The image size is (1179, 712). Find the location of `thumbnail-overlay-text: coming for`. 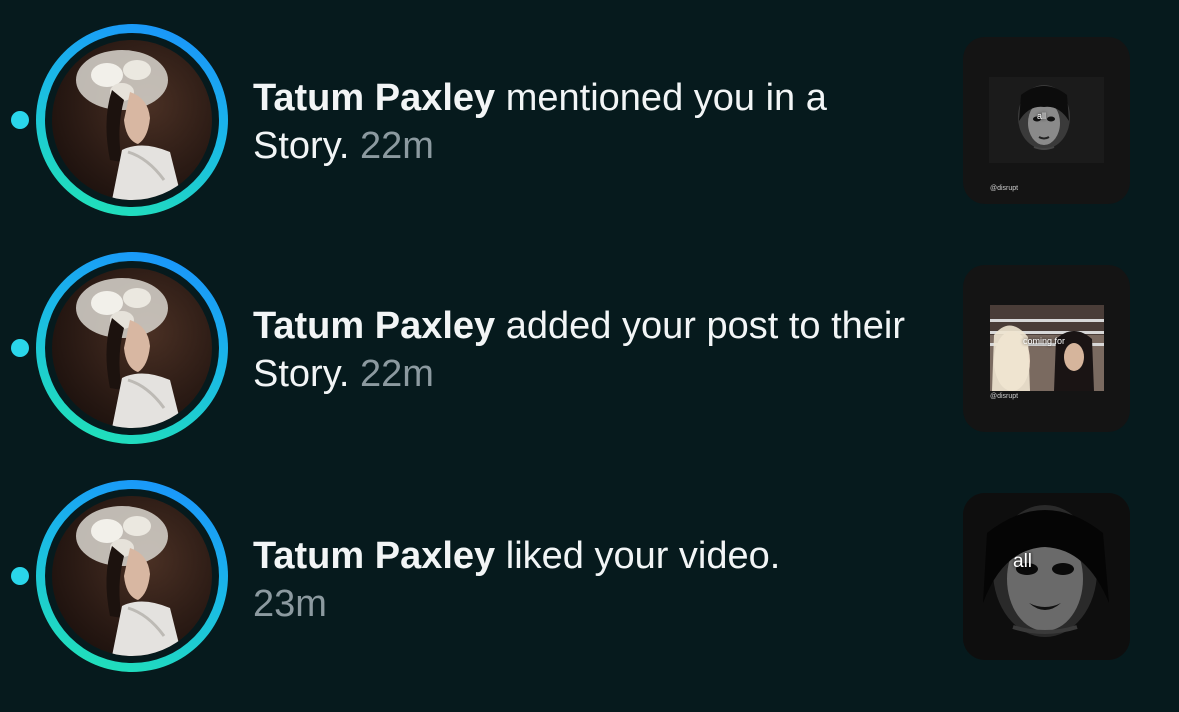

thumbnail-overlay-text: coming for is located at coordinates (1044, 341).